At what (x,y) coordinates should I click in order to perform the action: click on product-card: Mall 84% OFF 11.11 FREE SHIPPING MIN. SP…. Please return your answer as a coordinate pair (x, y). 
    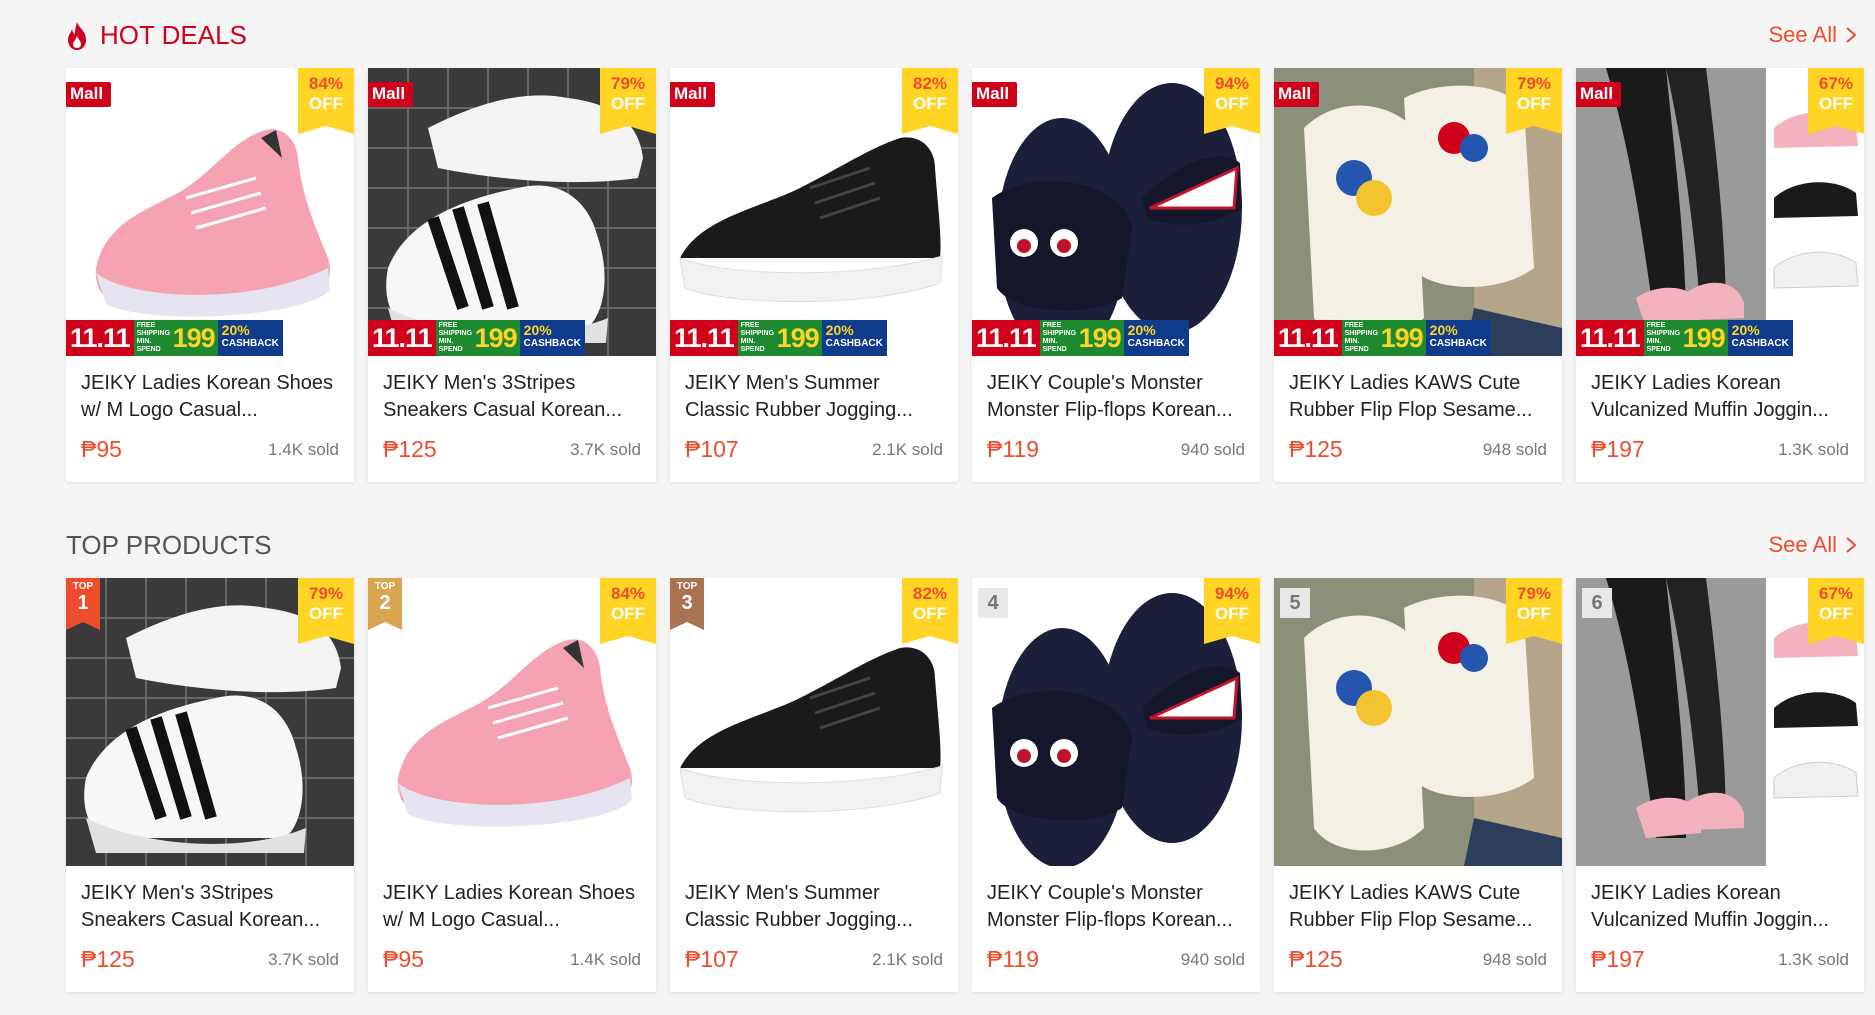
    Looking at the image, I should click on (210, 275).